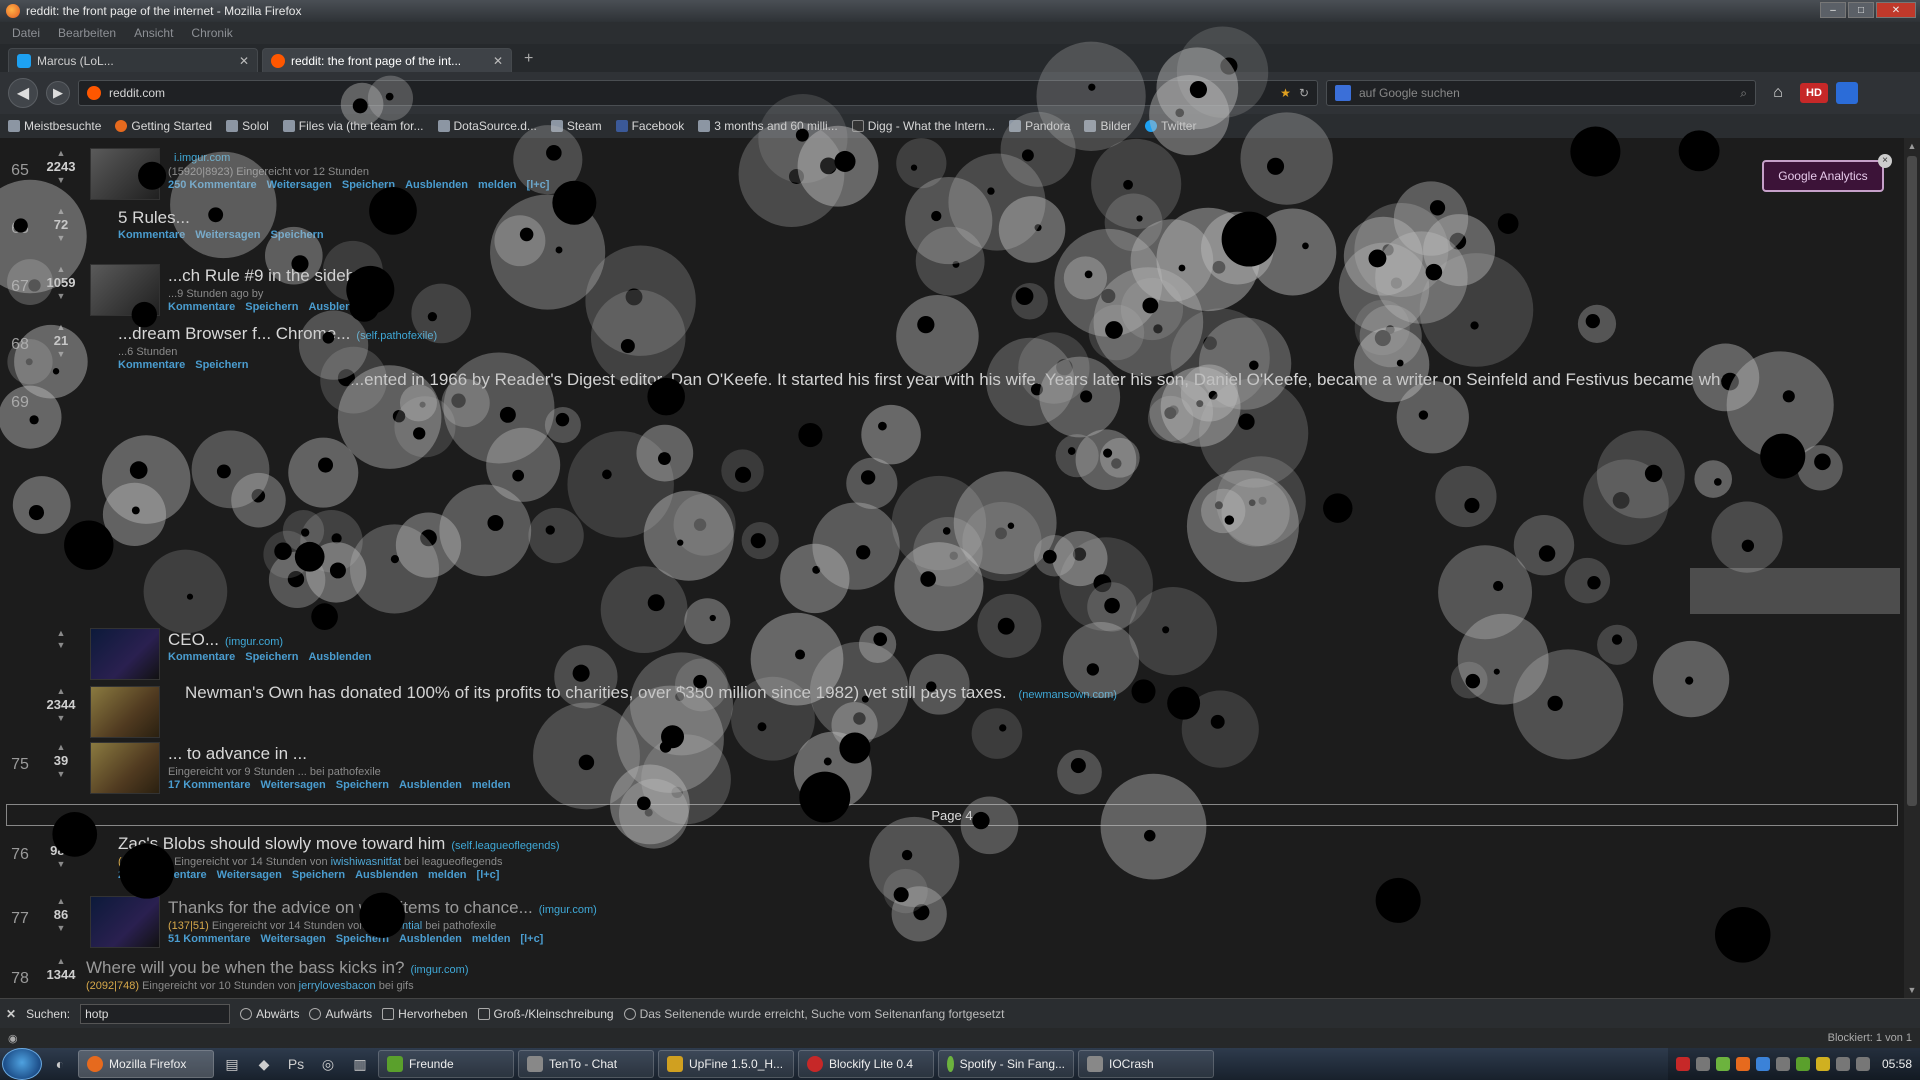  What do you see at coordinates (11, 1014) in the screenshot?
I see `close-find-bar-icon: ✕` at bounding box center [11, 1014].